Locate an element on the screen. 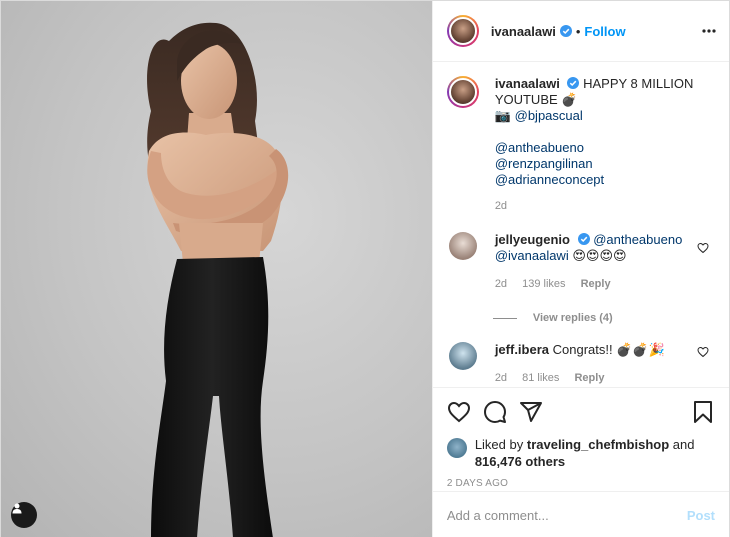 Image resolution: width=730 pixels, height=537 pixels. view-replies-button: View replies (4) is located at coordinates (603, 318).